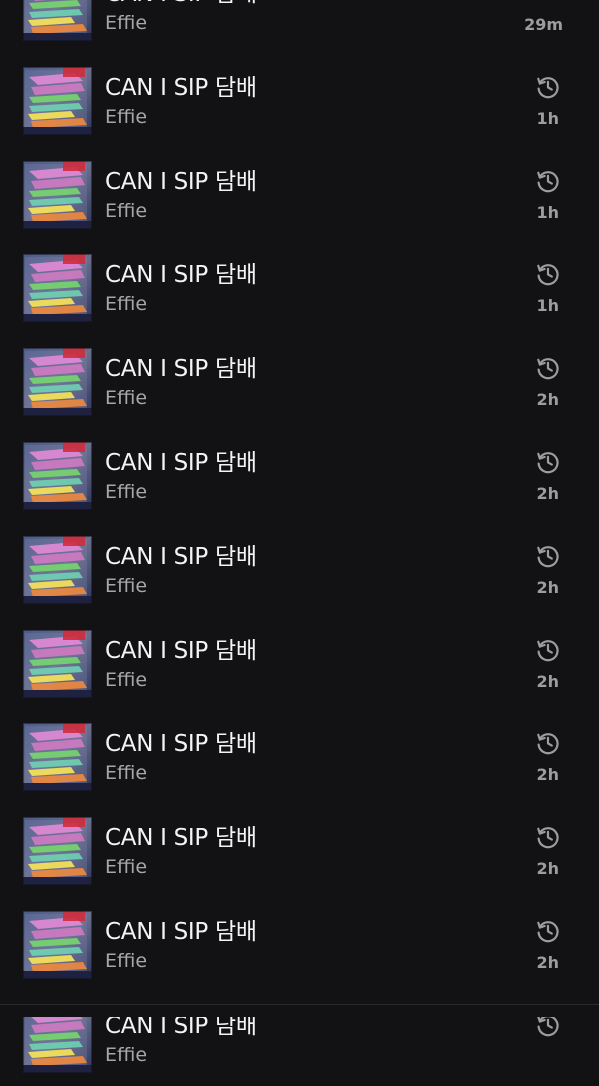 The width and height of the screenshot is (599, 1086). I want to click on list-item: CAN I SIP 담배 Effie 29m, so click(299, 27).